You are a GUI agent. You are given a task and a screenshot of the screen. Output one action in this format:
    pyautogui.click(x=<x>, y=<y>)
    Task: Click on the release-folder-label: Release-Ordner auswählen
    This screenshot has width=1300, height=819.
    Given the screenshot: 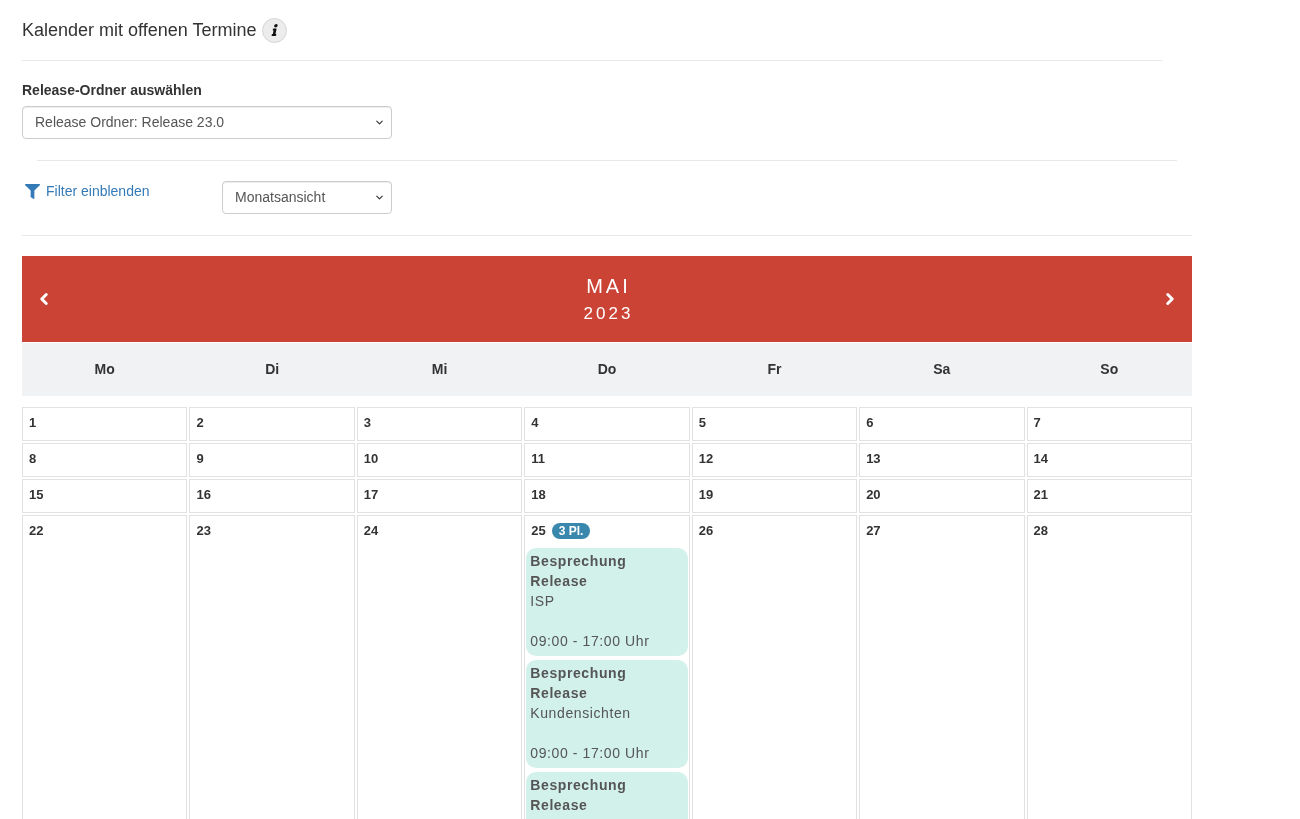 What is the action you would take?
    pyautogui.click(x=112, y=90)
    